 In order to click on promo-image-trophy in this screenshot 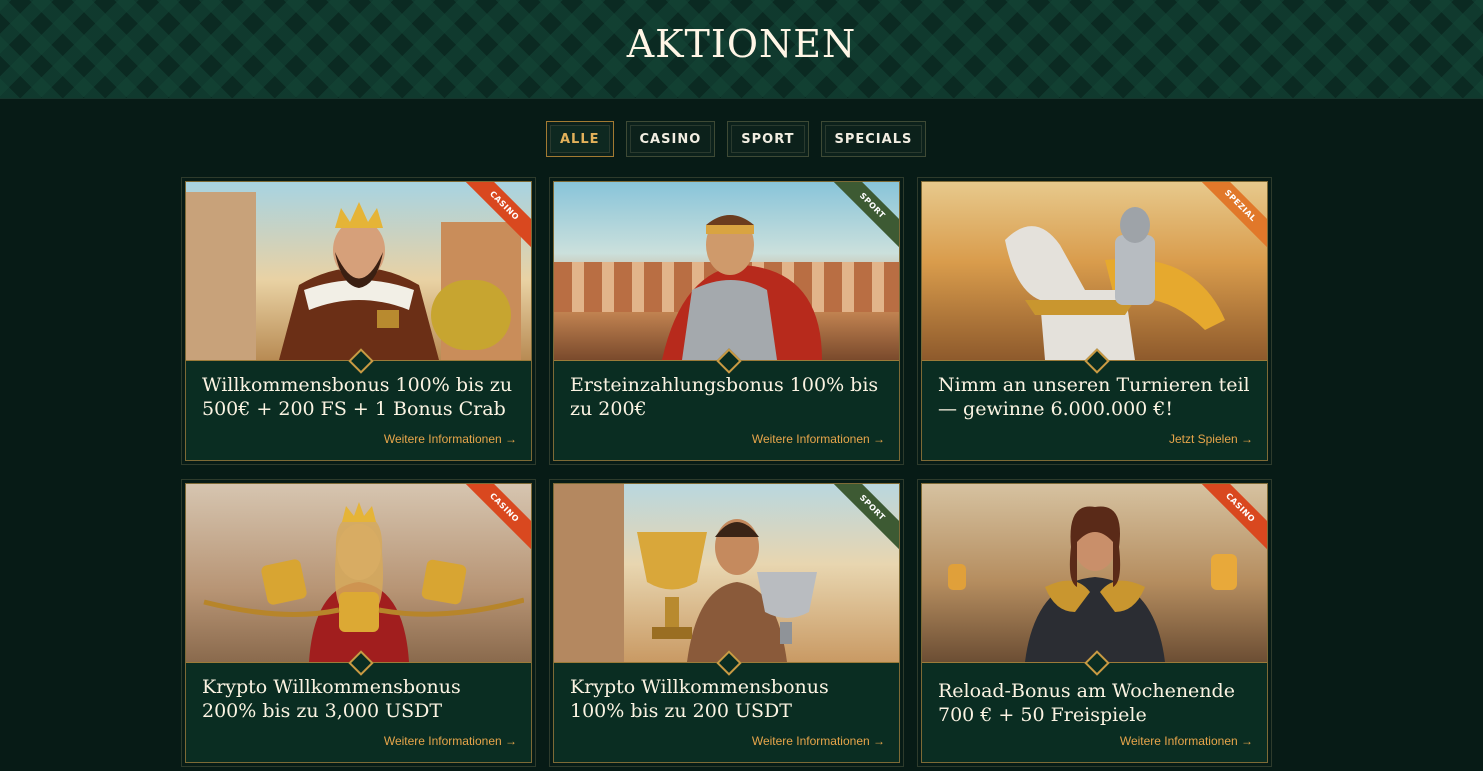, I will do `click(726, 573)`.